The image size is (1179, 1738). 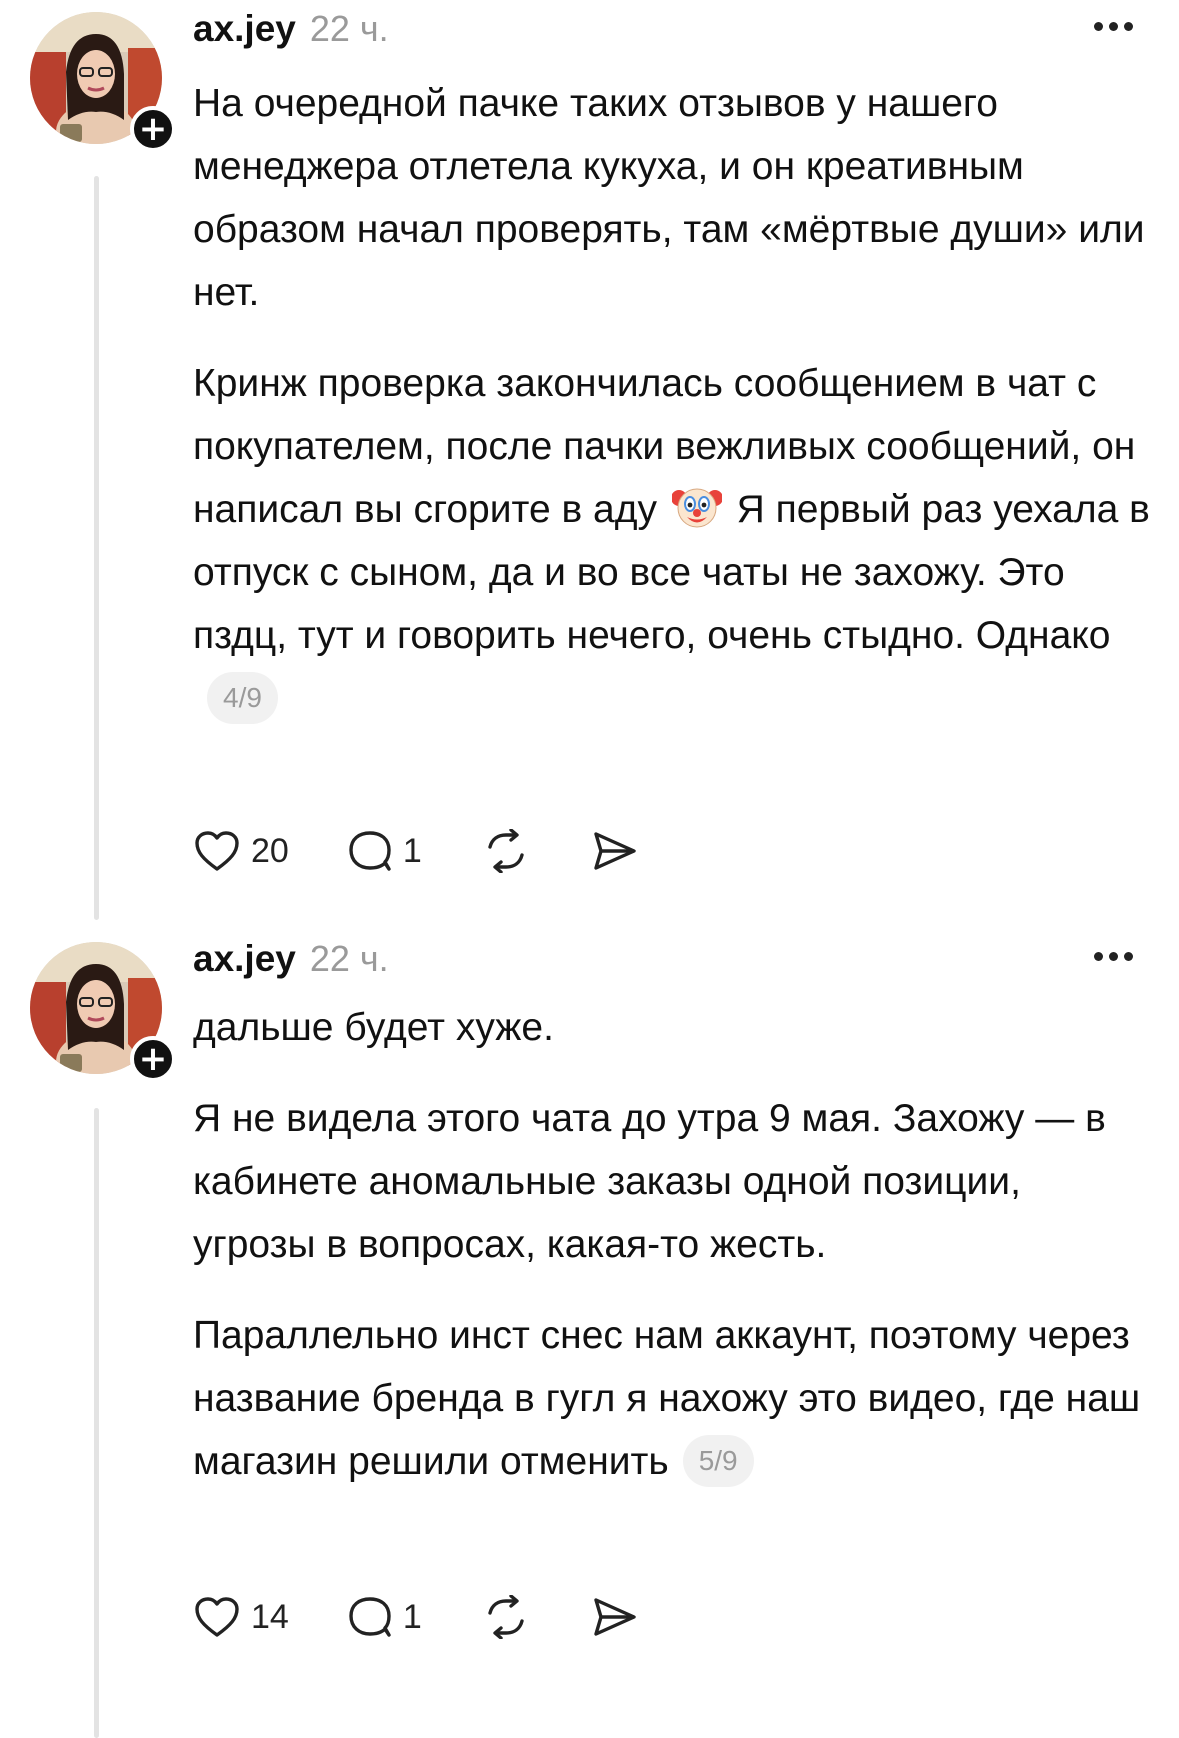 I want to click on post-actions: 14 1, so click(x=444, y=1617).